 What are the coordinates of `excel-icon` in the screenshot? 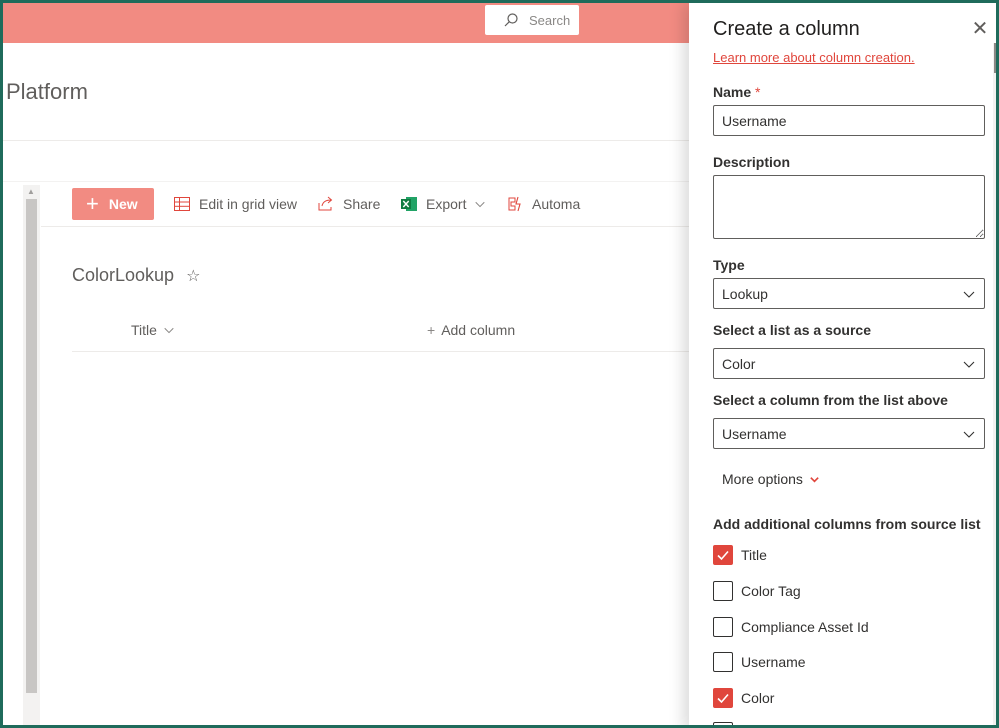 It's located at (409, 204).